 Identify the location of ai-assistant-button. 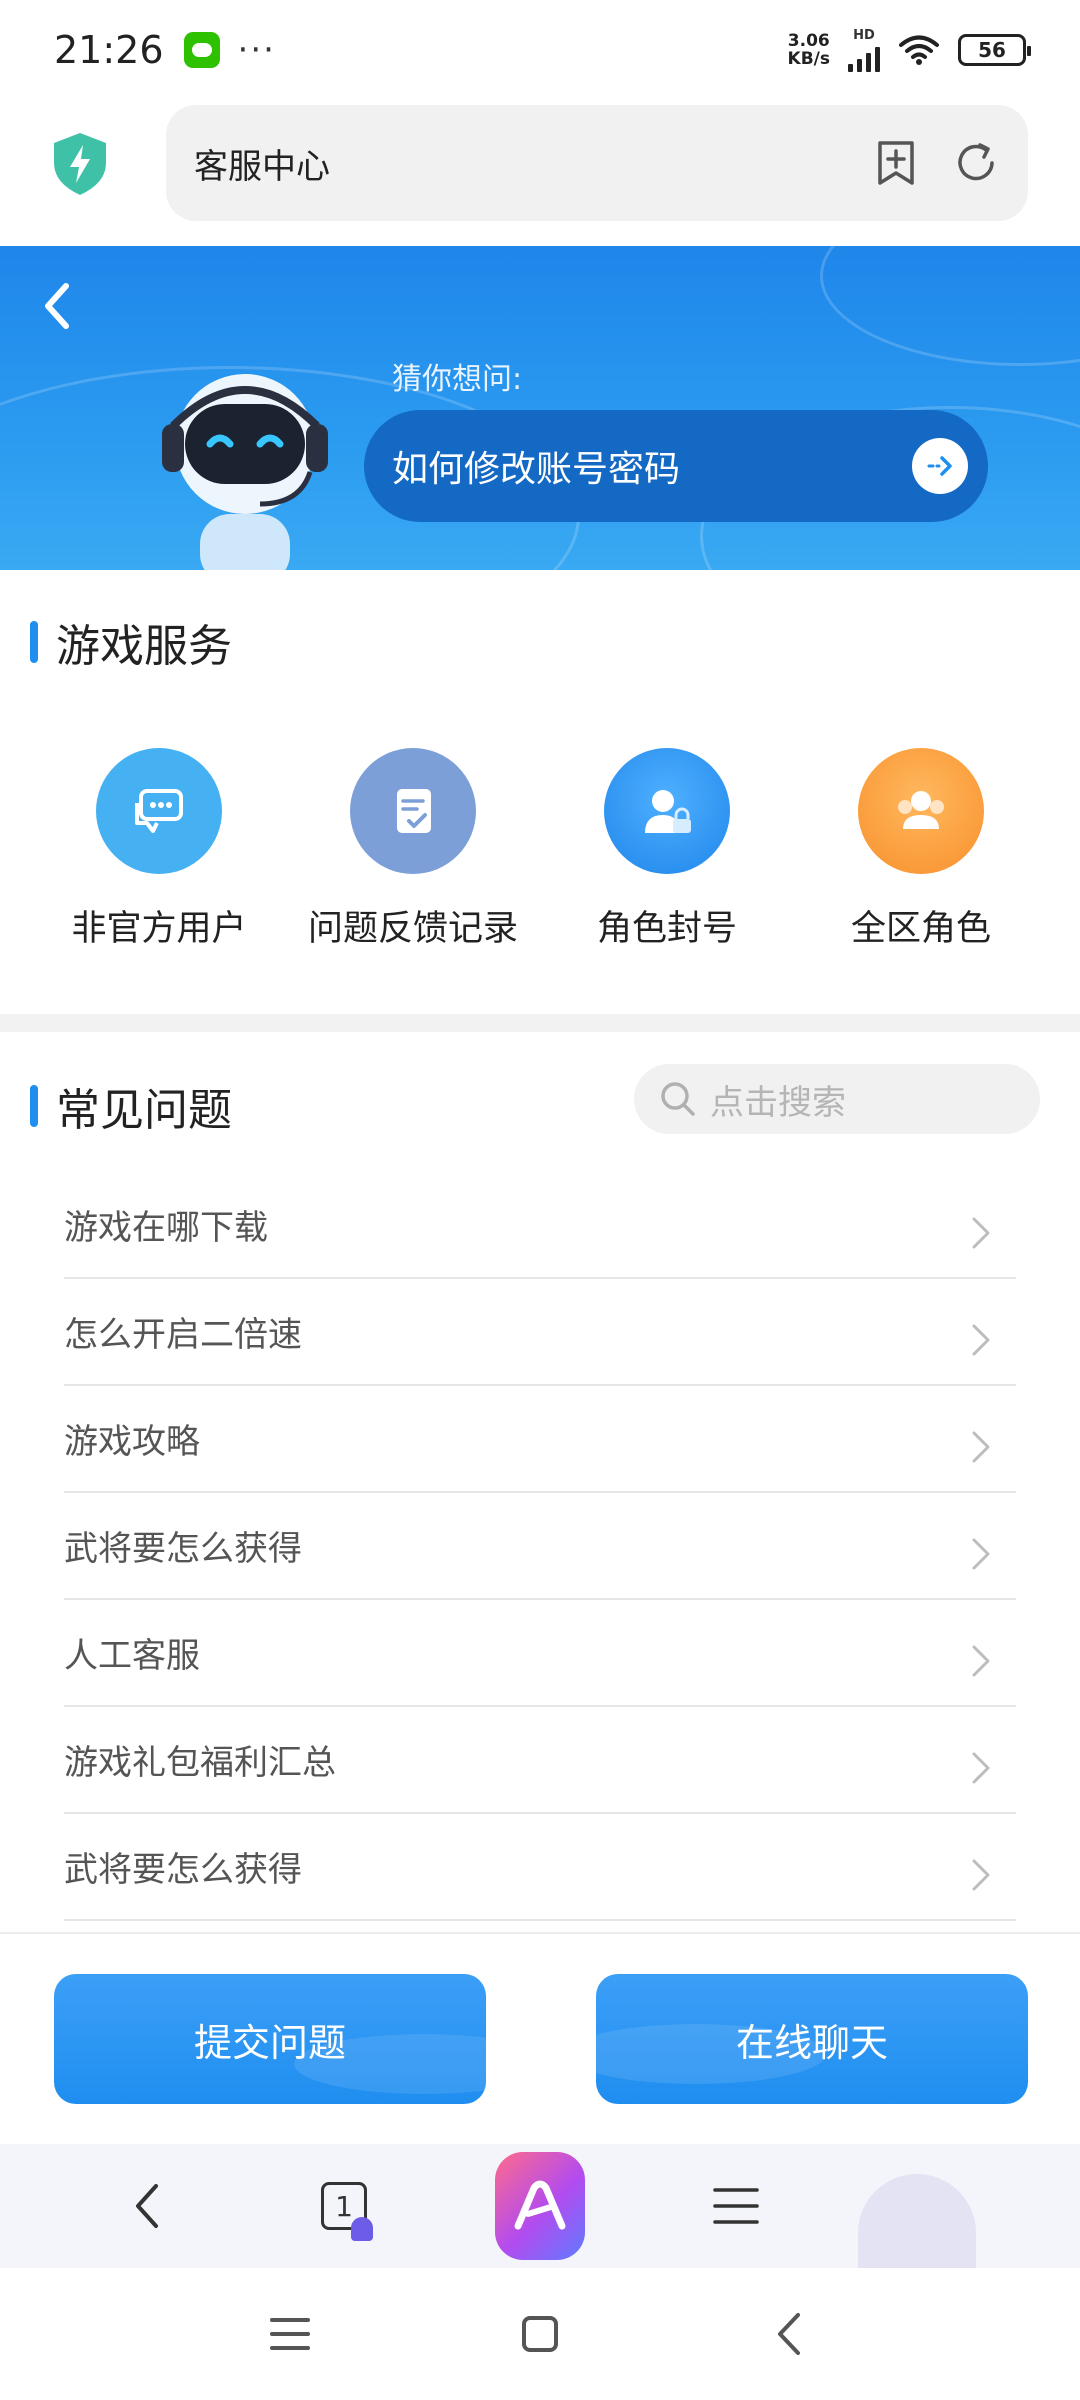
(540, 2206).